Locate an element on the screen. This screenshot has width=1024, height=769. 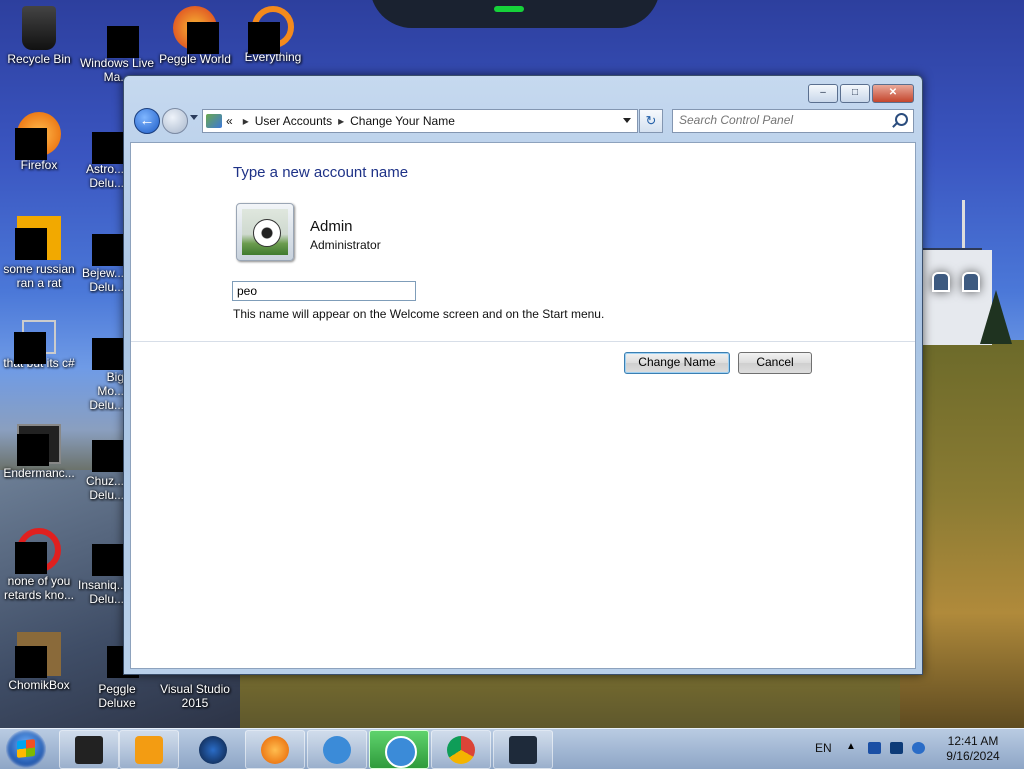
address-dropdown-icon is located at coordinates (627, 120).